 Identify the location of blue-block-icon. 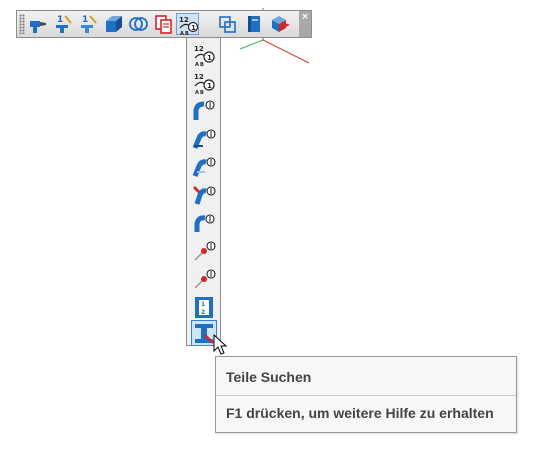
(114, 24).